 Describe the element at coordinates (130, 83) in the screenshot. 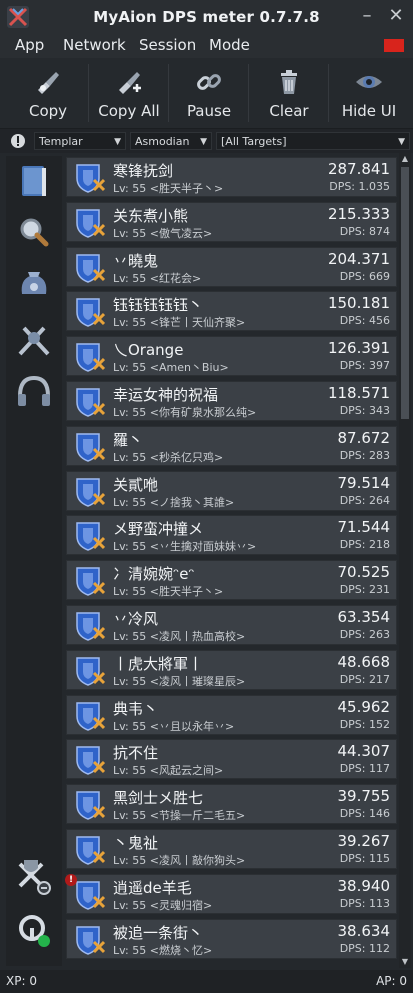

I see `copy-all-icon` at that location.